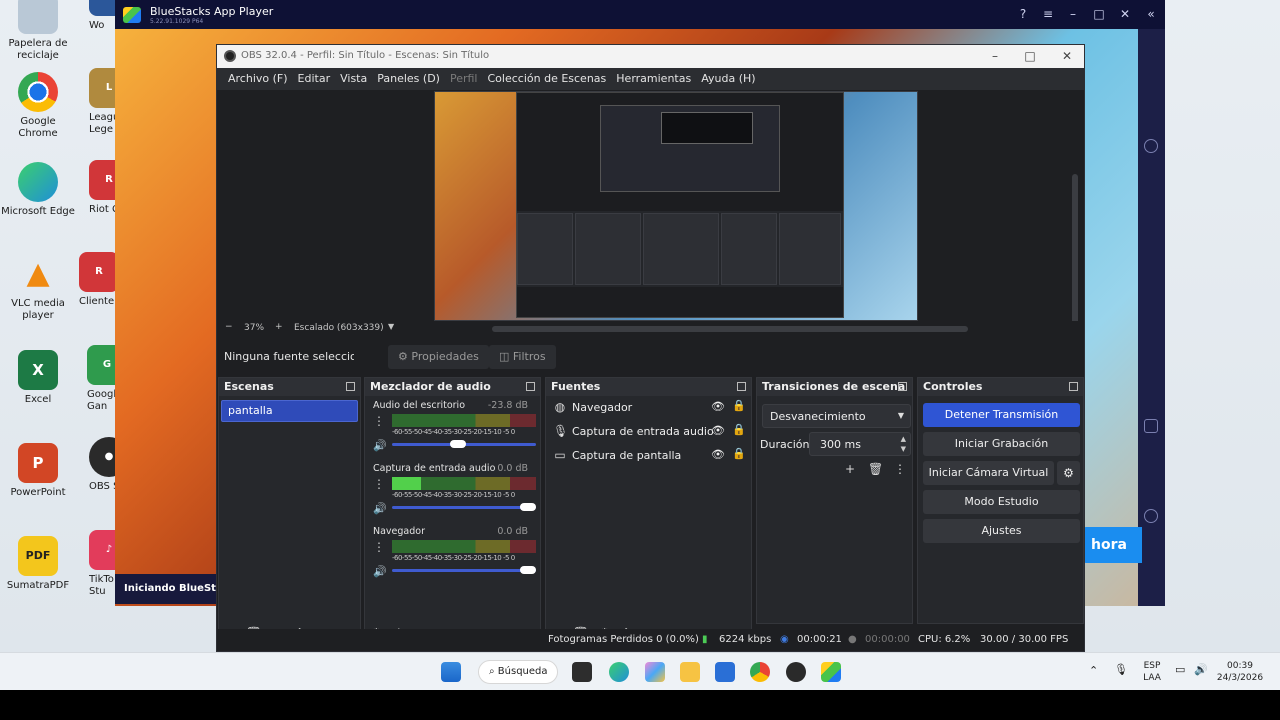 This screenshot has height=720, width=1280. Describe the element at coordinates (99, 280) in the screenshot. I see `desktop-icon-riot-client: R Cliente` at that location.